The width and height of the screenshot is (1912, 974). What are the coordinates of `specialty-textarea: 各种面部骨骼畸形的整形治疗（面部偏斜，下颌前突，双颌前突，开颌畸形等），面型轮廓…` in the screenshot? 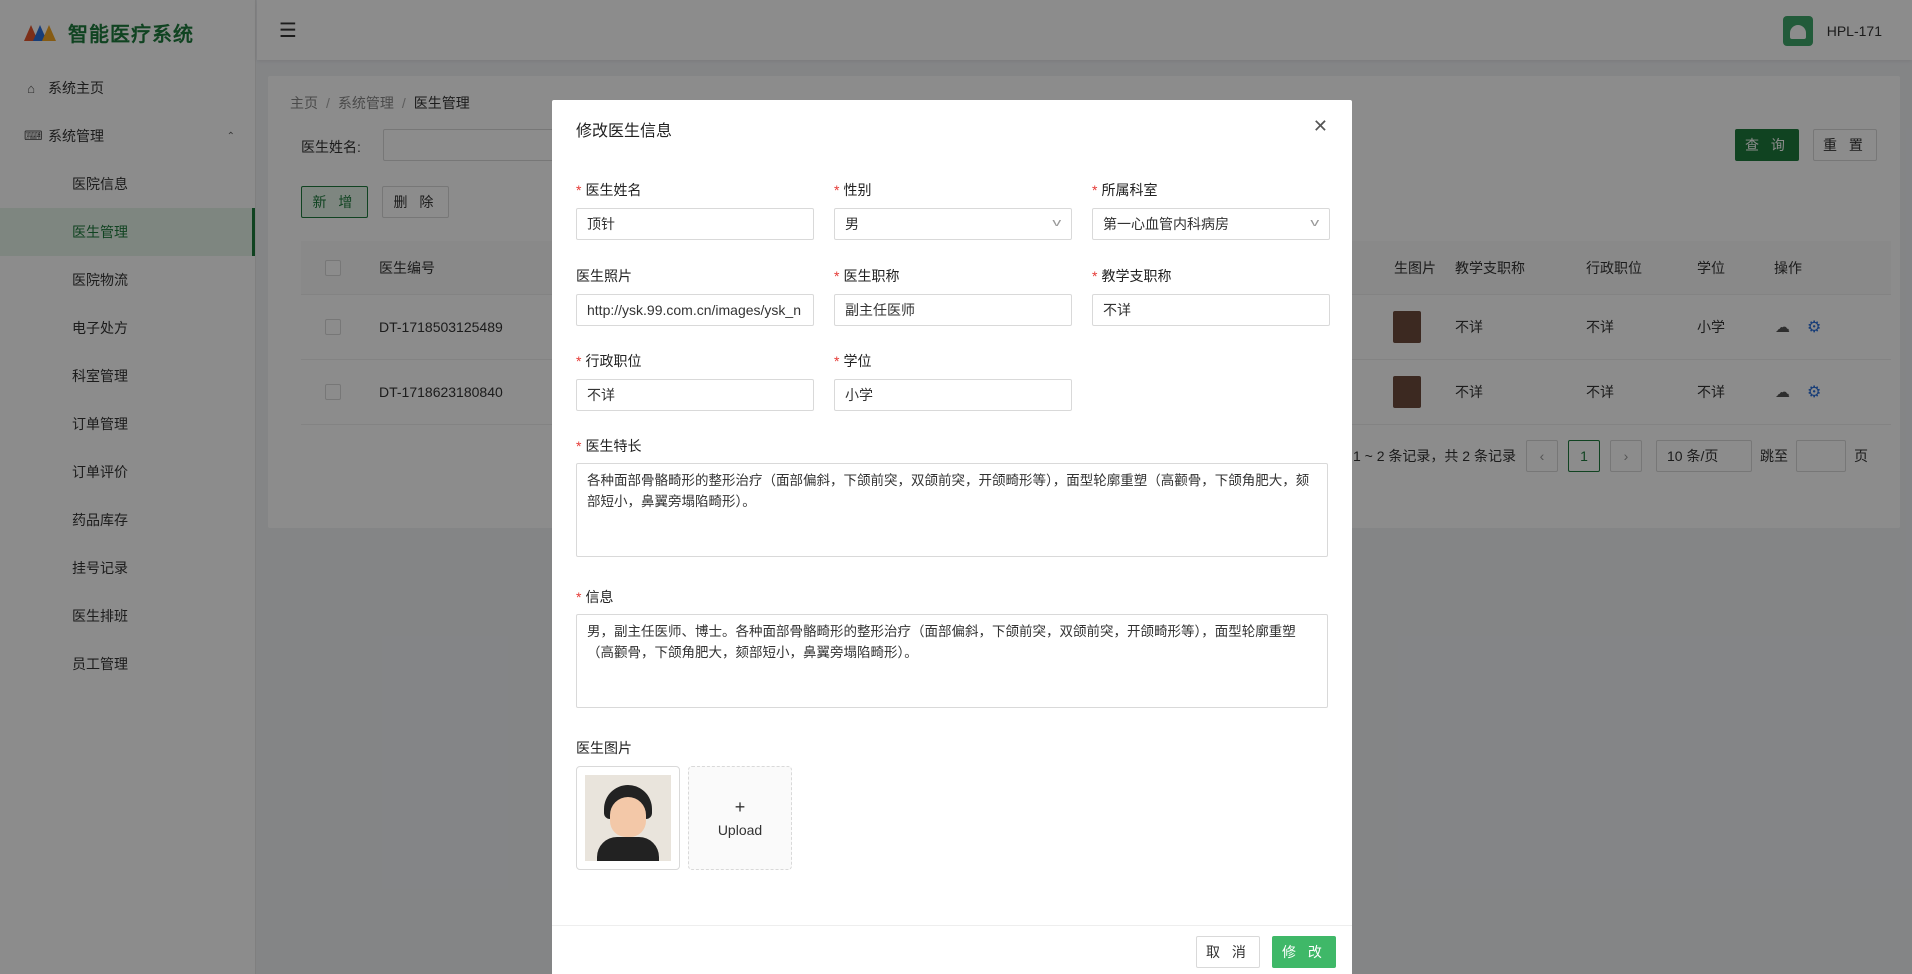 It's located at (952, 510).